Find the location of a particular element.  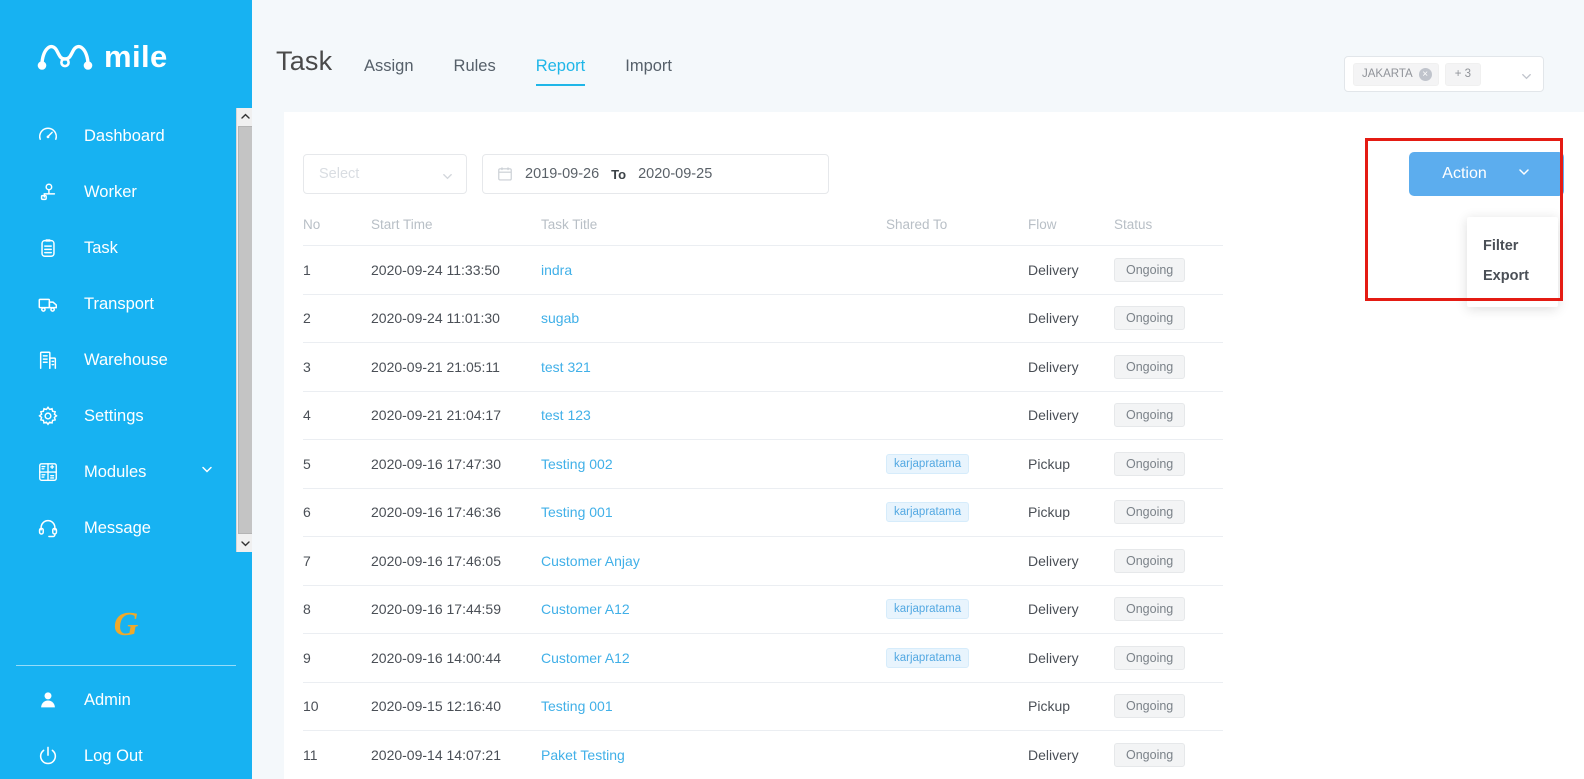

sidebar-item-logout: Log Out is located at coordinates (126, 753).